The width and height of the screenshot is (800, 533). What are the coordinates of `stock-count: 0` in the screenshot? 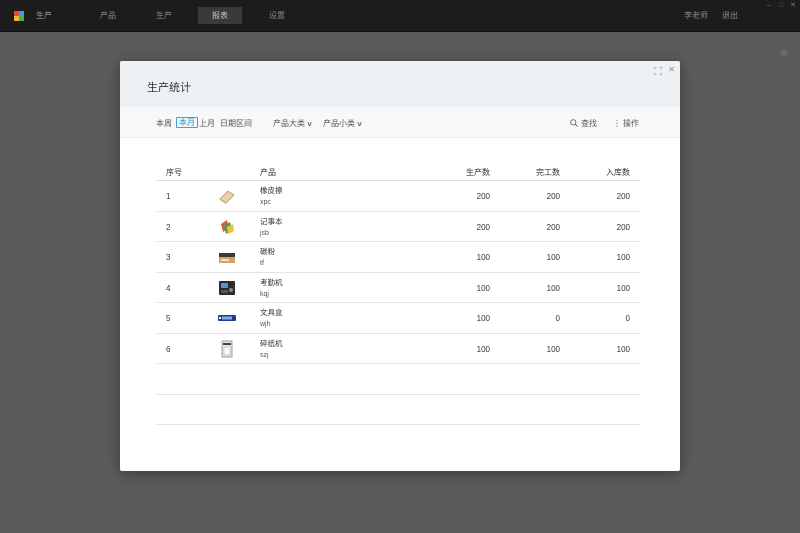 It's located at (627, 318).